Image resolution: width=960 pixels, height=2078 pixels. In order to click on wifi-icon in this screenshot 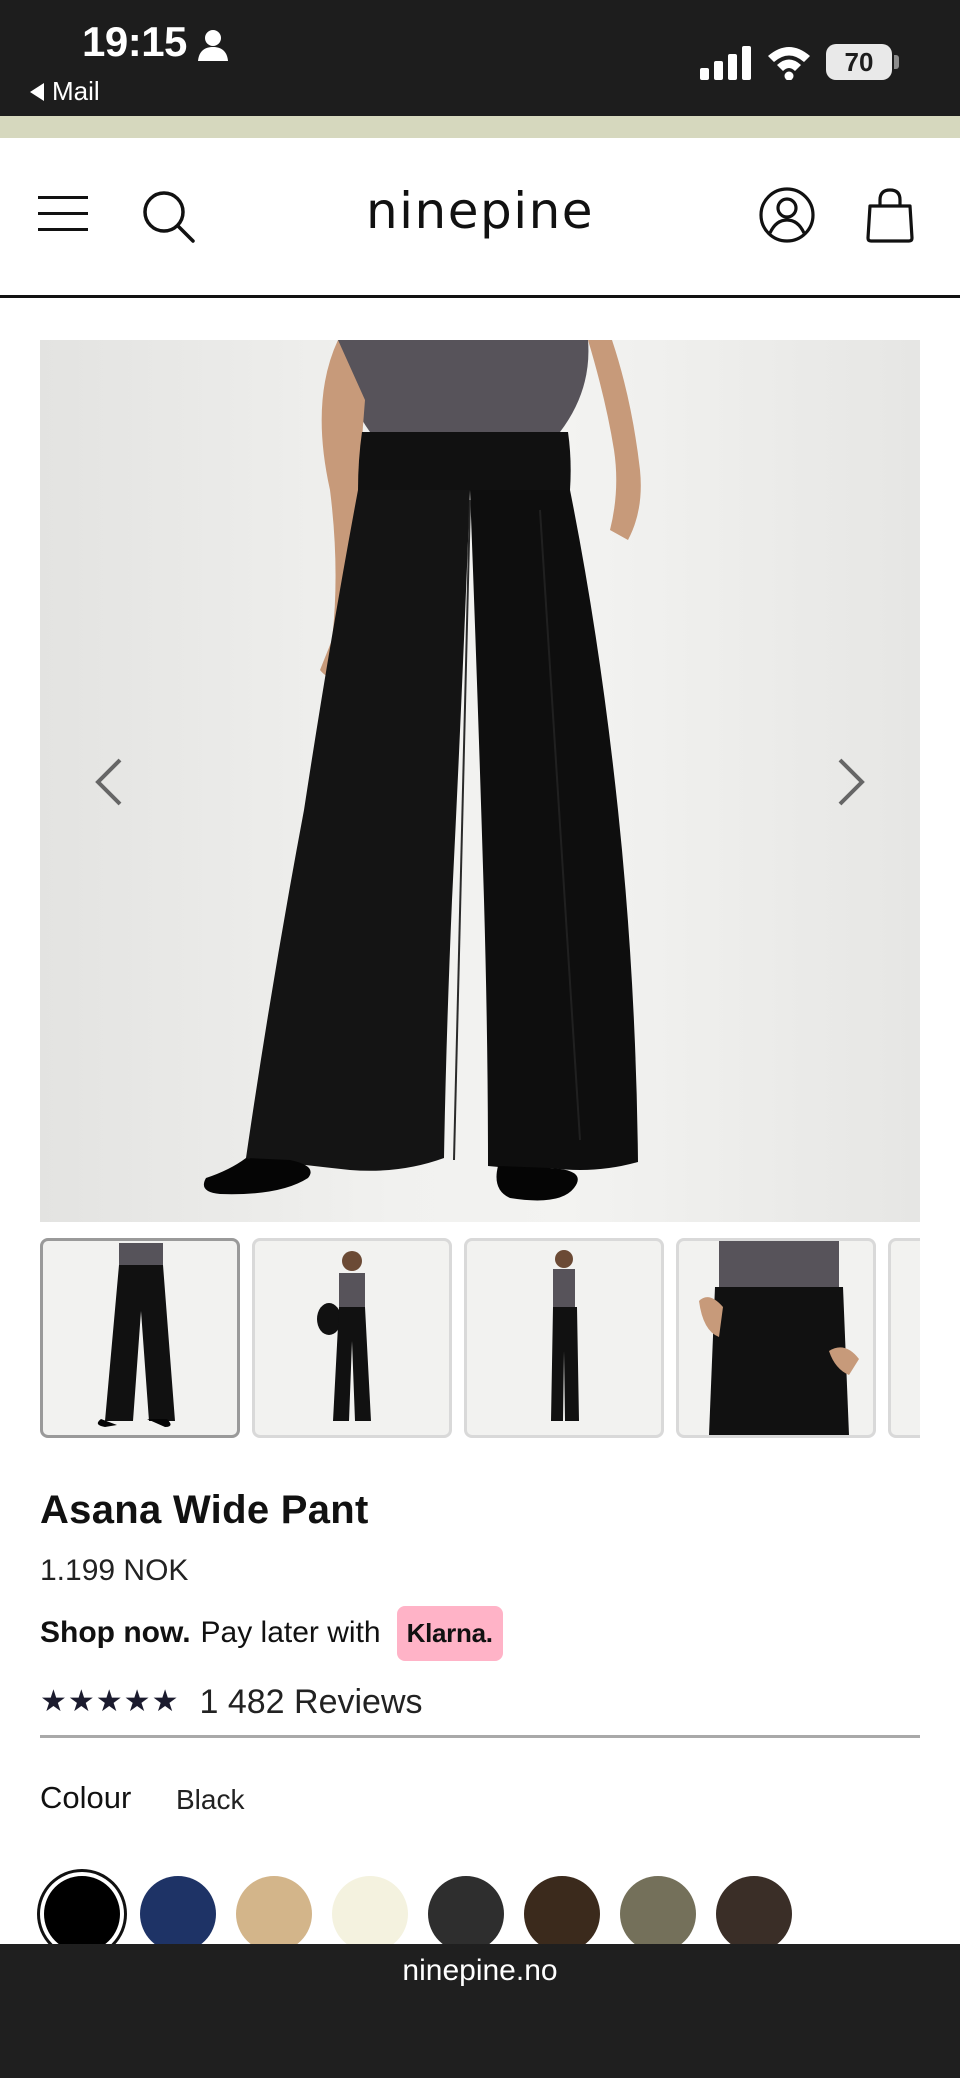, I will do `click(789, 63)`.